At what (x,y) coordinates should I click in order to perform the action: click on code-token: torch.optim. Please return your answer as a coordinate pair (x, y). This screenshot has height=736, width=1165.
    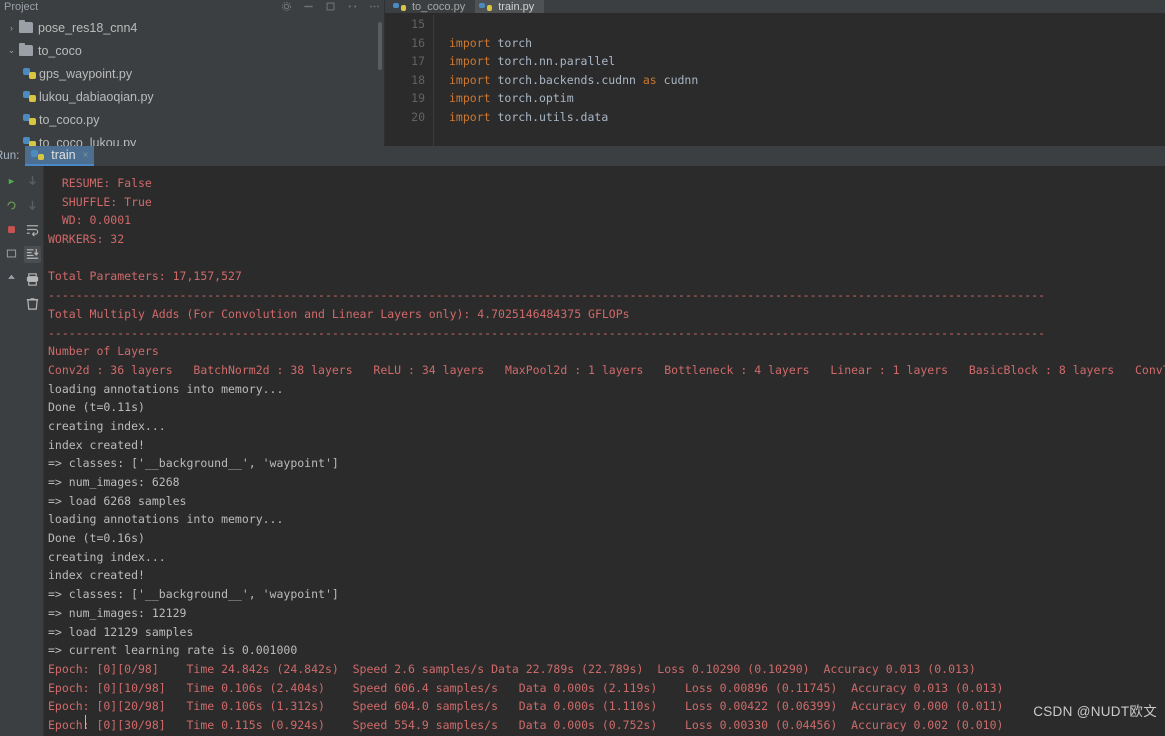
    Looking at the image, I should click on (532, 98).